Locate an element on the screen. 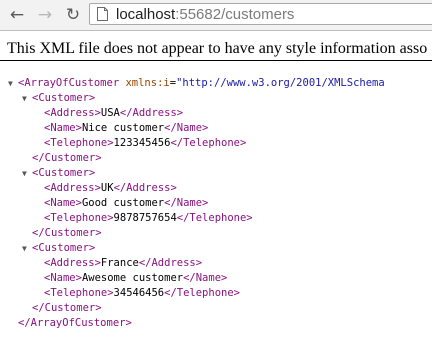 The width and height of the screenshot is (432, 356). url-text: localhost:55682/customers is located at coordinates (205, 15).